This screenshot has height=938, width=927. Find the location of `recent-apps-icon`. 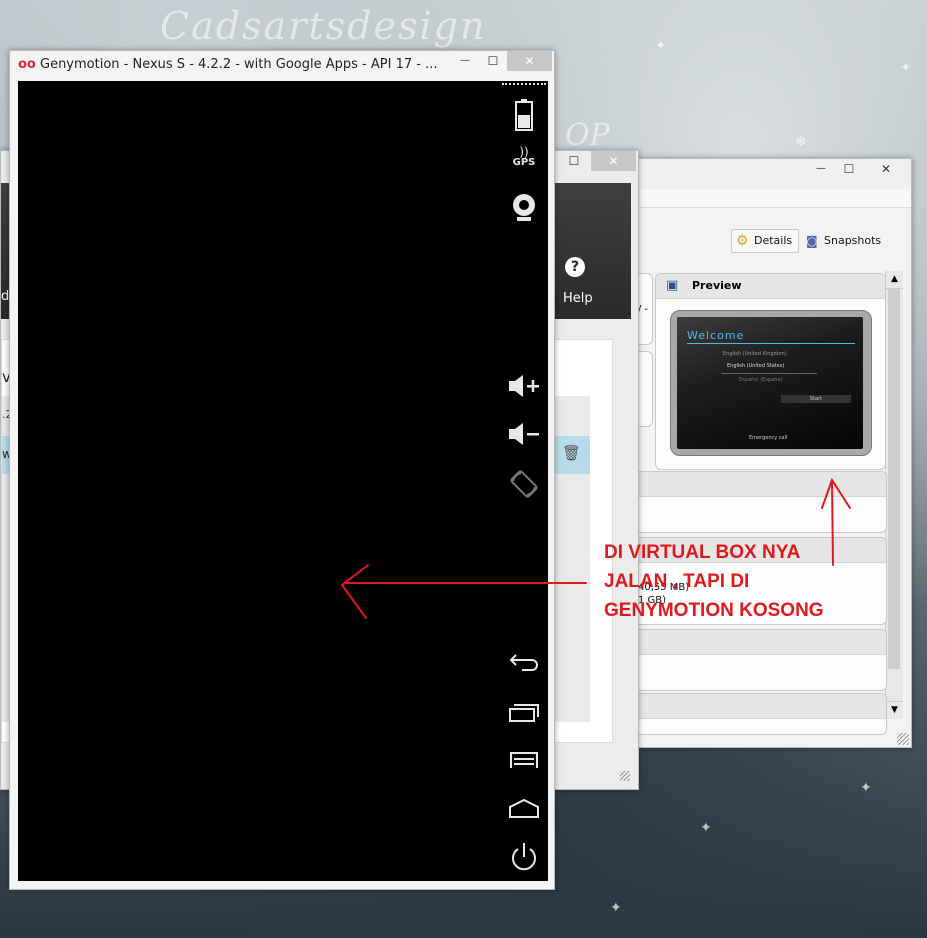

recent-apps-icon is located at coordinates (524, 713).